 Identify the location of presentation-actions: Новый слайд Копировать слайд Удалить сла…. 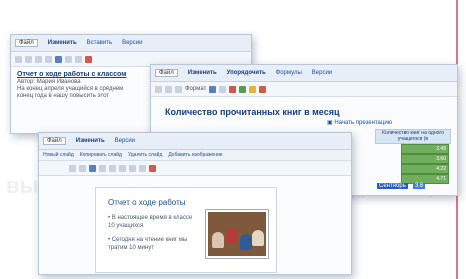
(195, 155).